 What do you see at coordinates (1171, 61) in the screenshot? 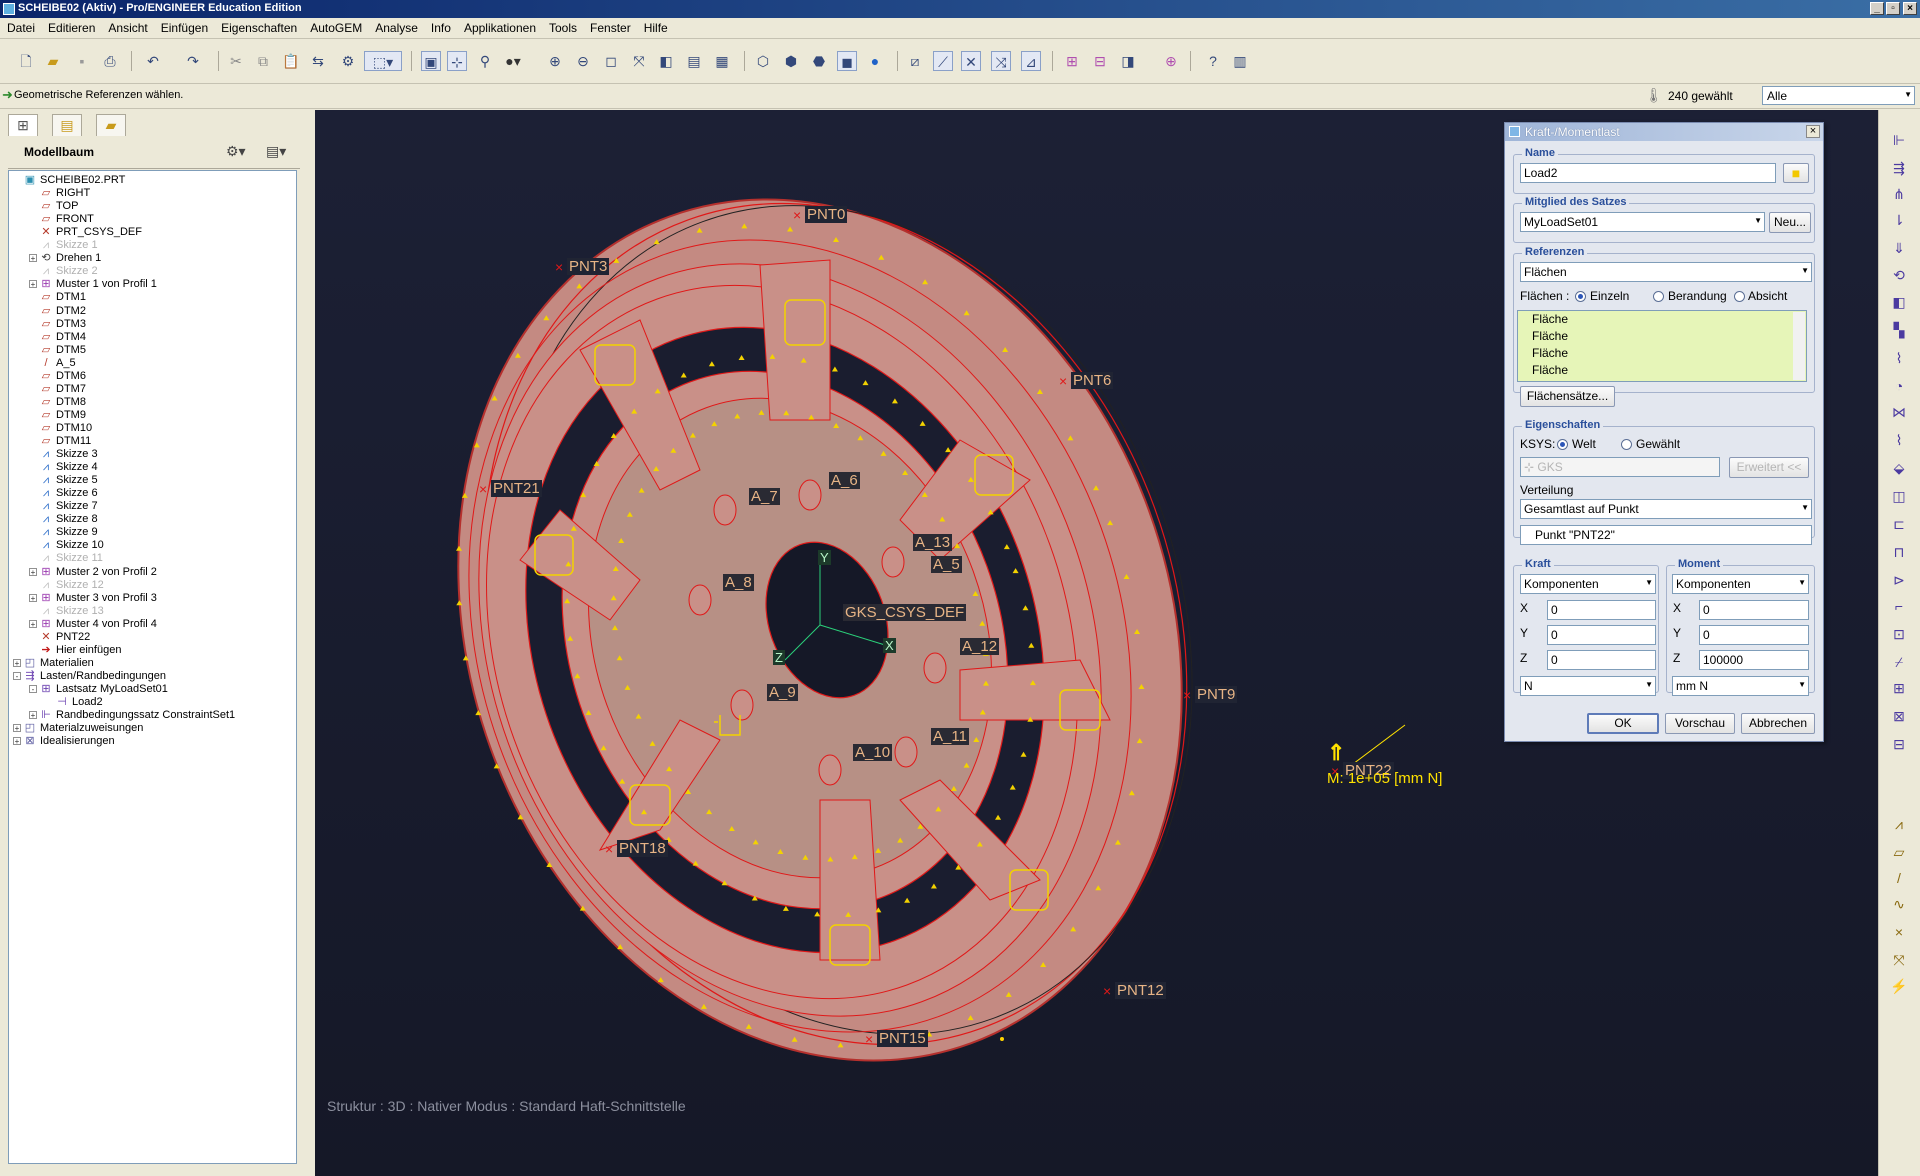
I see `structure-icon: ⊕` at bounding box center [1171, 61].